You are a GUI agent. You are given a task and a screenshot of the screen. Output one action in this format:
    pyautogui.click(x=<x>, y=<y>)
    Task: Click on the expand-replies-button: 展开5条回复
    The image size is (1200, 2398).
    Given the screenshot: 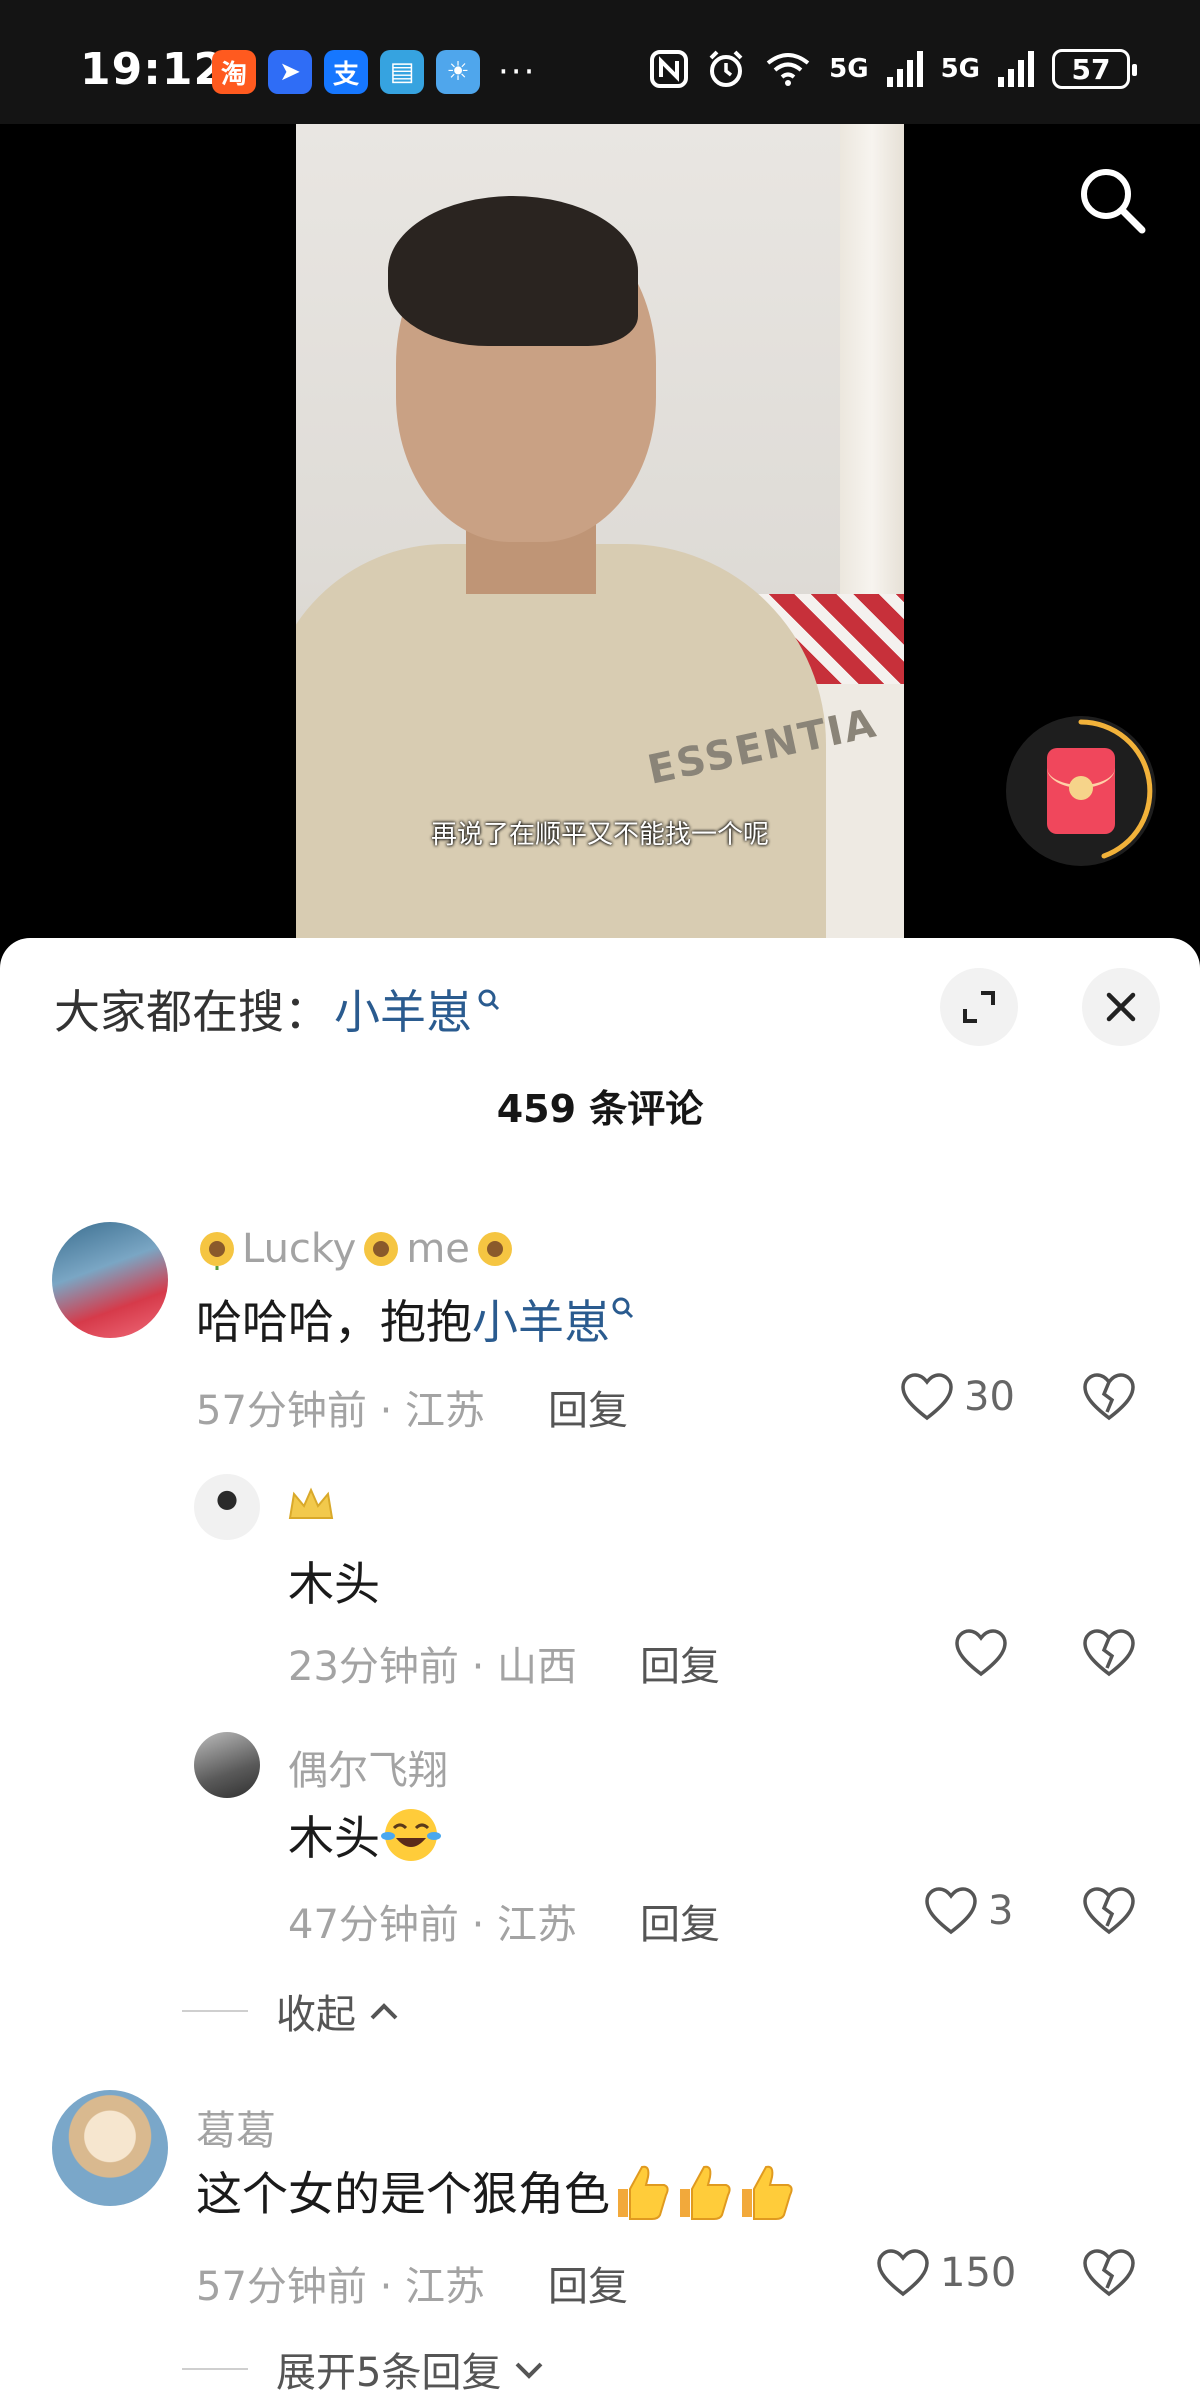 What is the action you would take?
    pyautogui.click(x=365, y=2369)
    